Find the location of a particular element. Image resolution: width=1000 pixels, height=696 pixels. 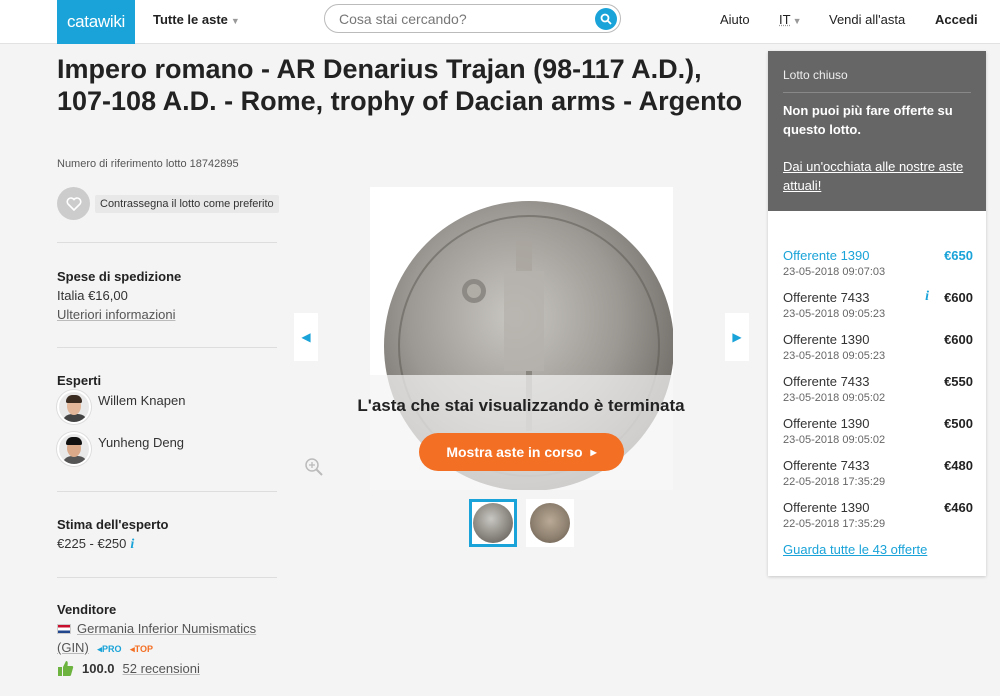

bid-row: Offerente 1390 22-05-2018 17:35:29 €460 is located at coordinates (878, 518).